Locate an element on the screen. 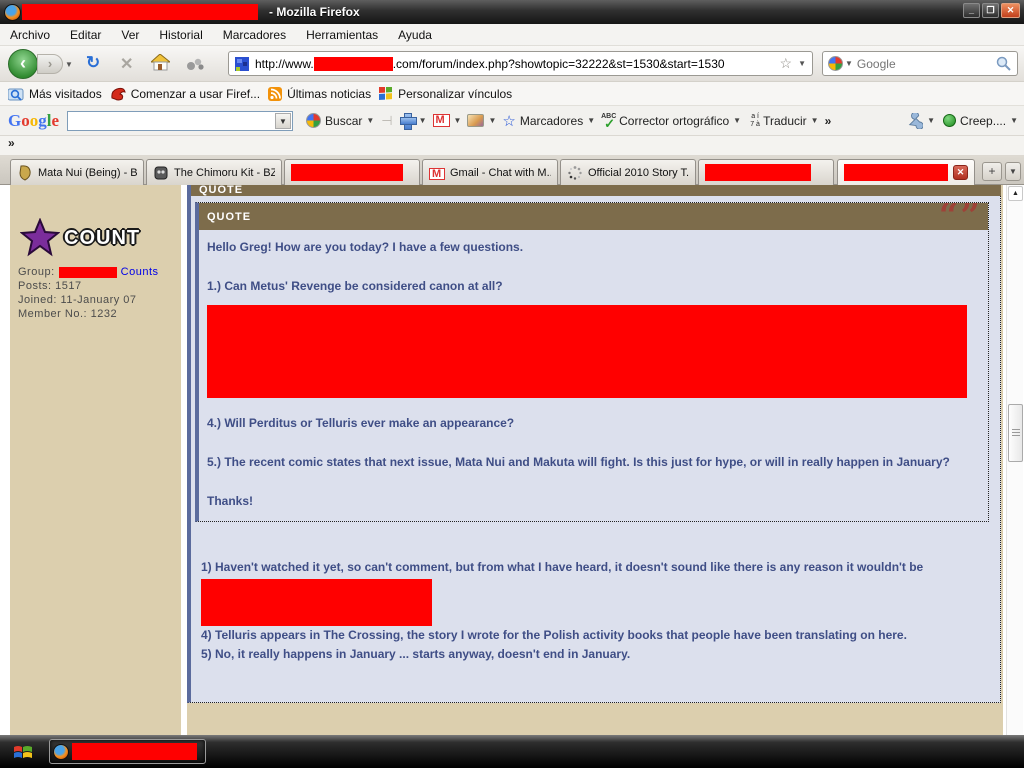 Image resolution: width=1024 pixels, height=768 pixels. back-button: ‹ is located at coordinates (23, 64).